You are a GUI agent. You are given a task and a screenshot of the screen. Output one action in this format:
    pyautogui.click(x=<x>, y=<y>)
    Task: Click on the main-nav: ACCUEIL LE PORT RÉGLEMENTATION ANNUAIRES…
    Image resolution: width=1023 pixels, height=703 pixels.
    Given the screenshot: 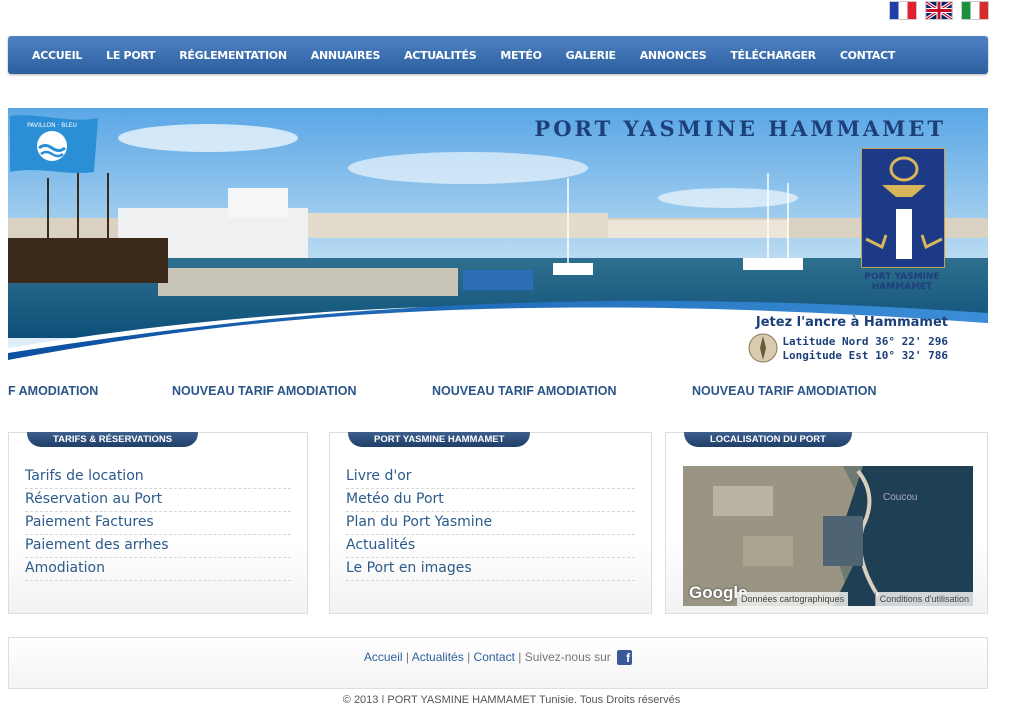 What is the action you would take?
    pyautogui.click(x=498, y=55)
    